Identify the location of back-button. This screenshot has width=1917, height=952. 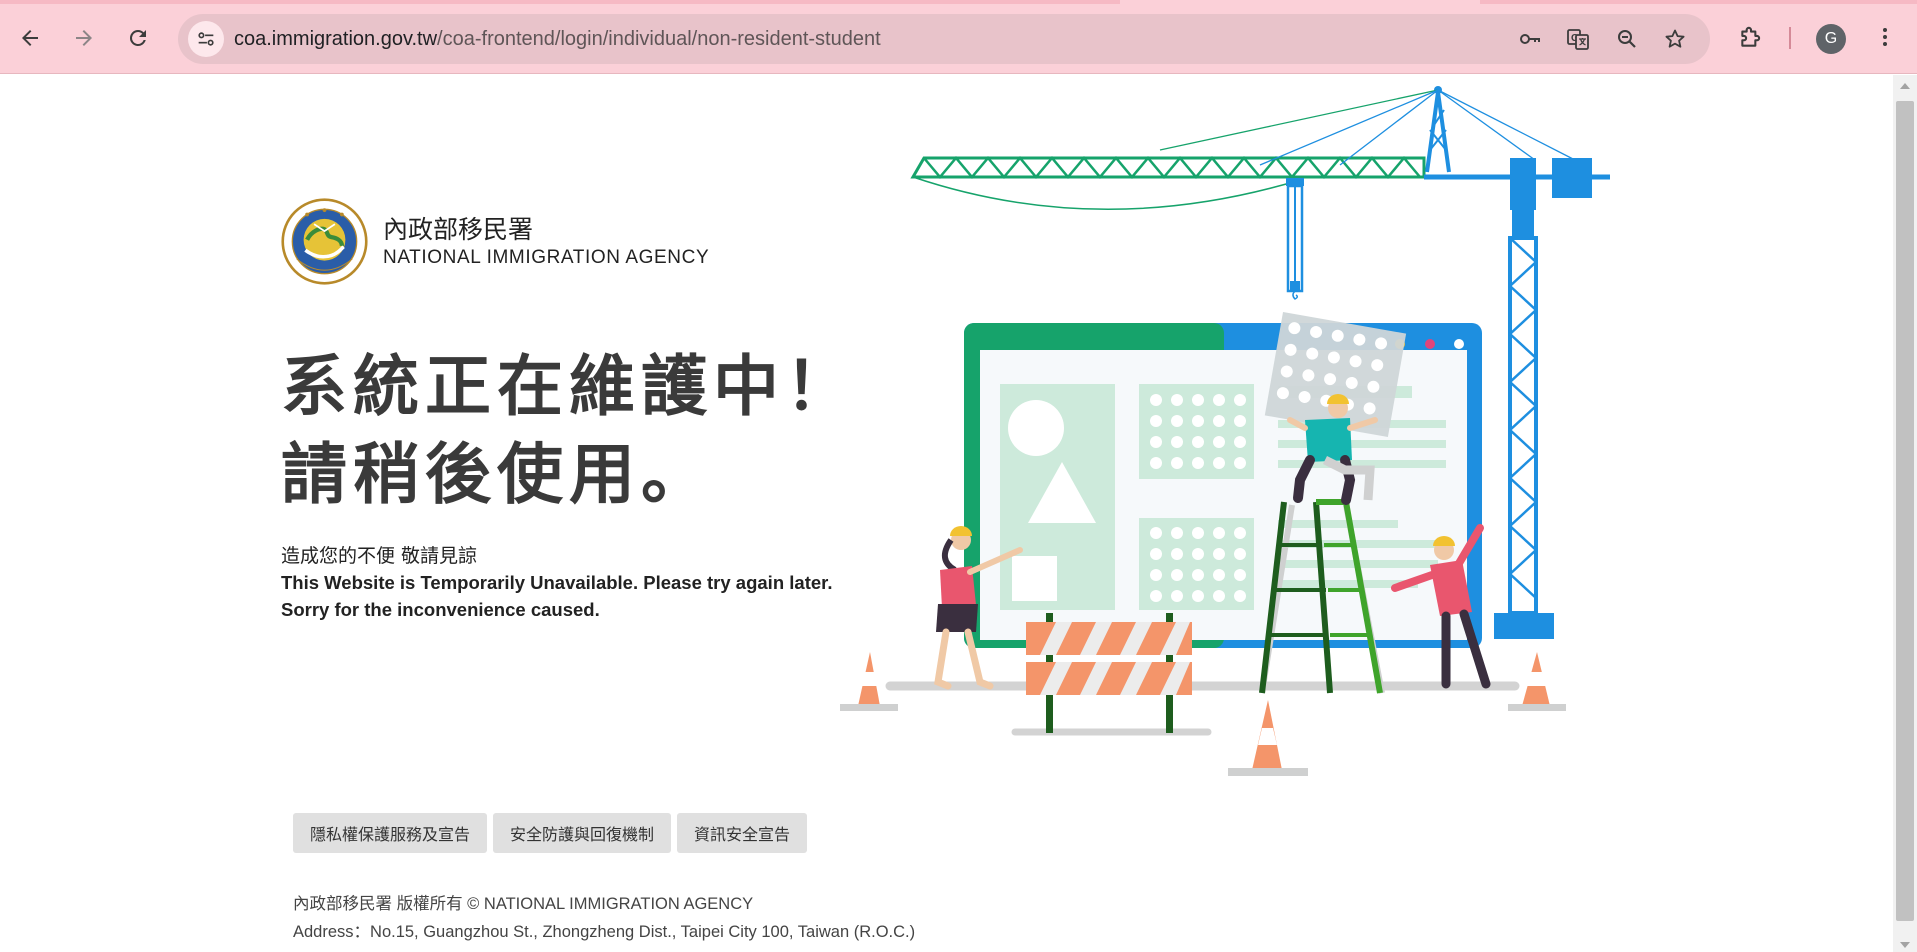
(30, 38).